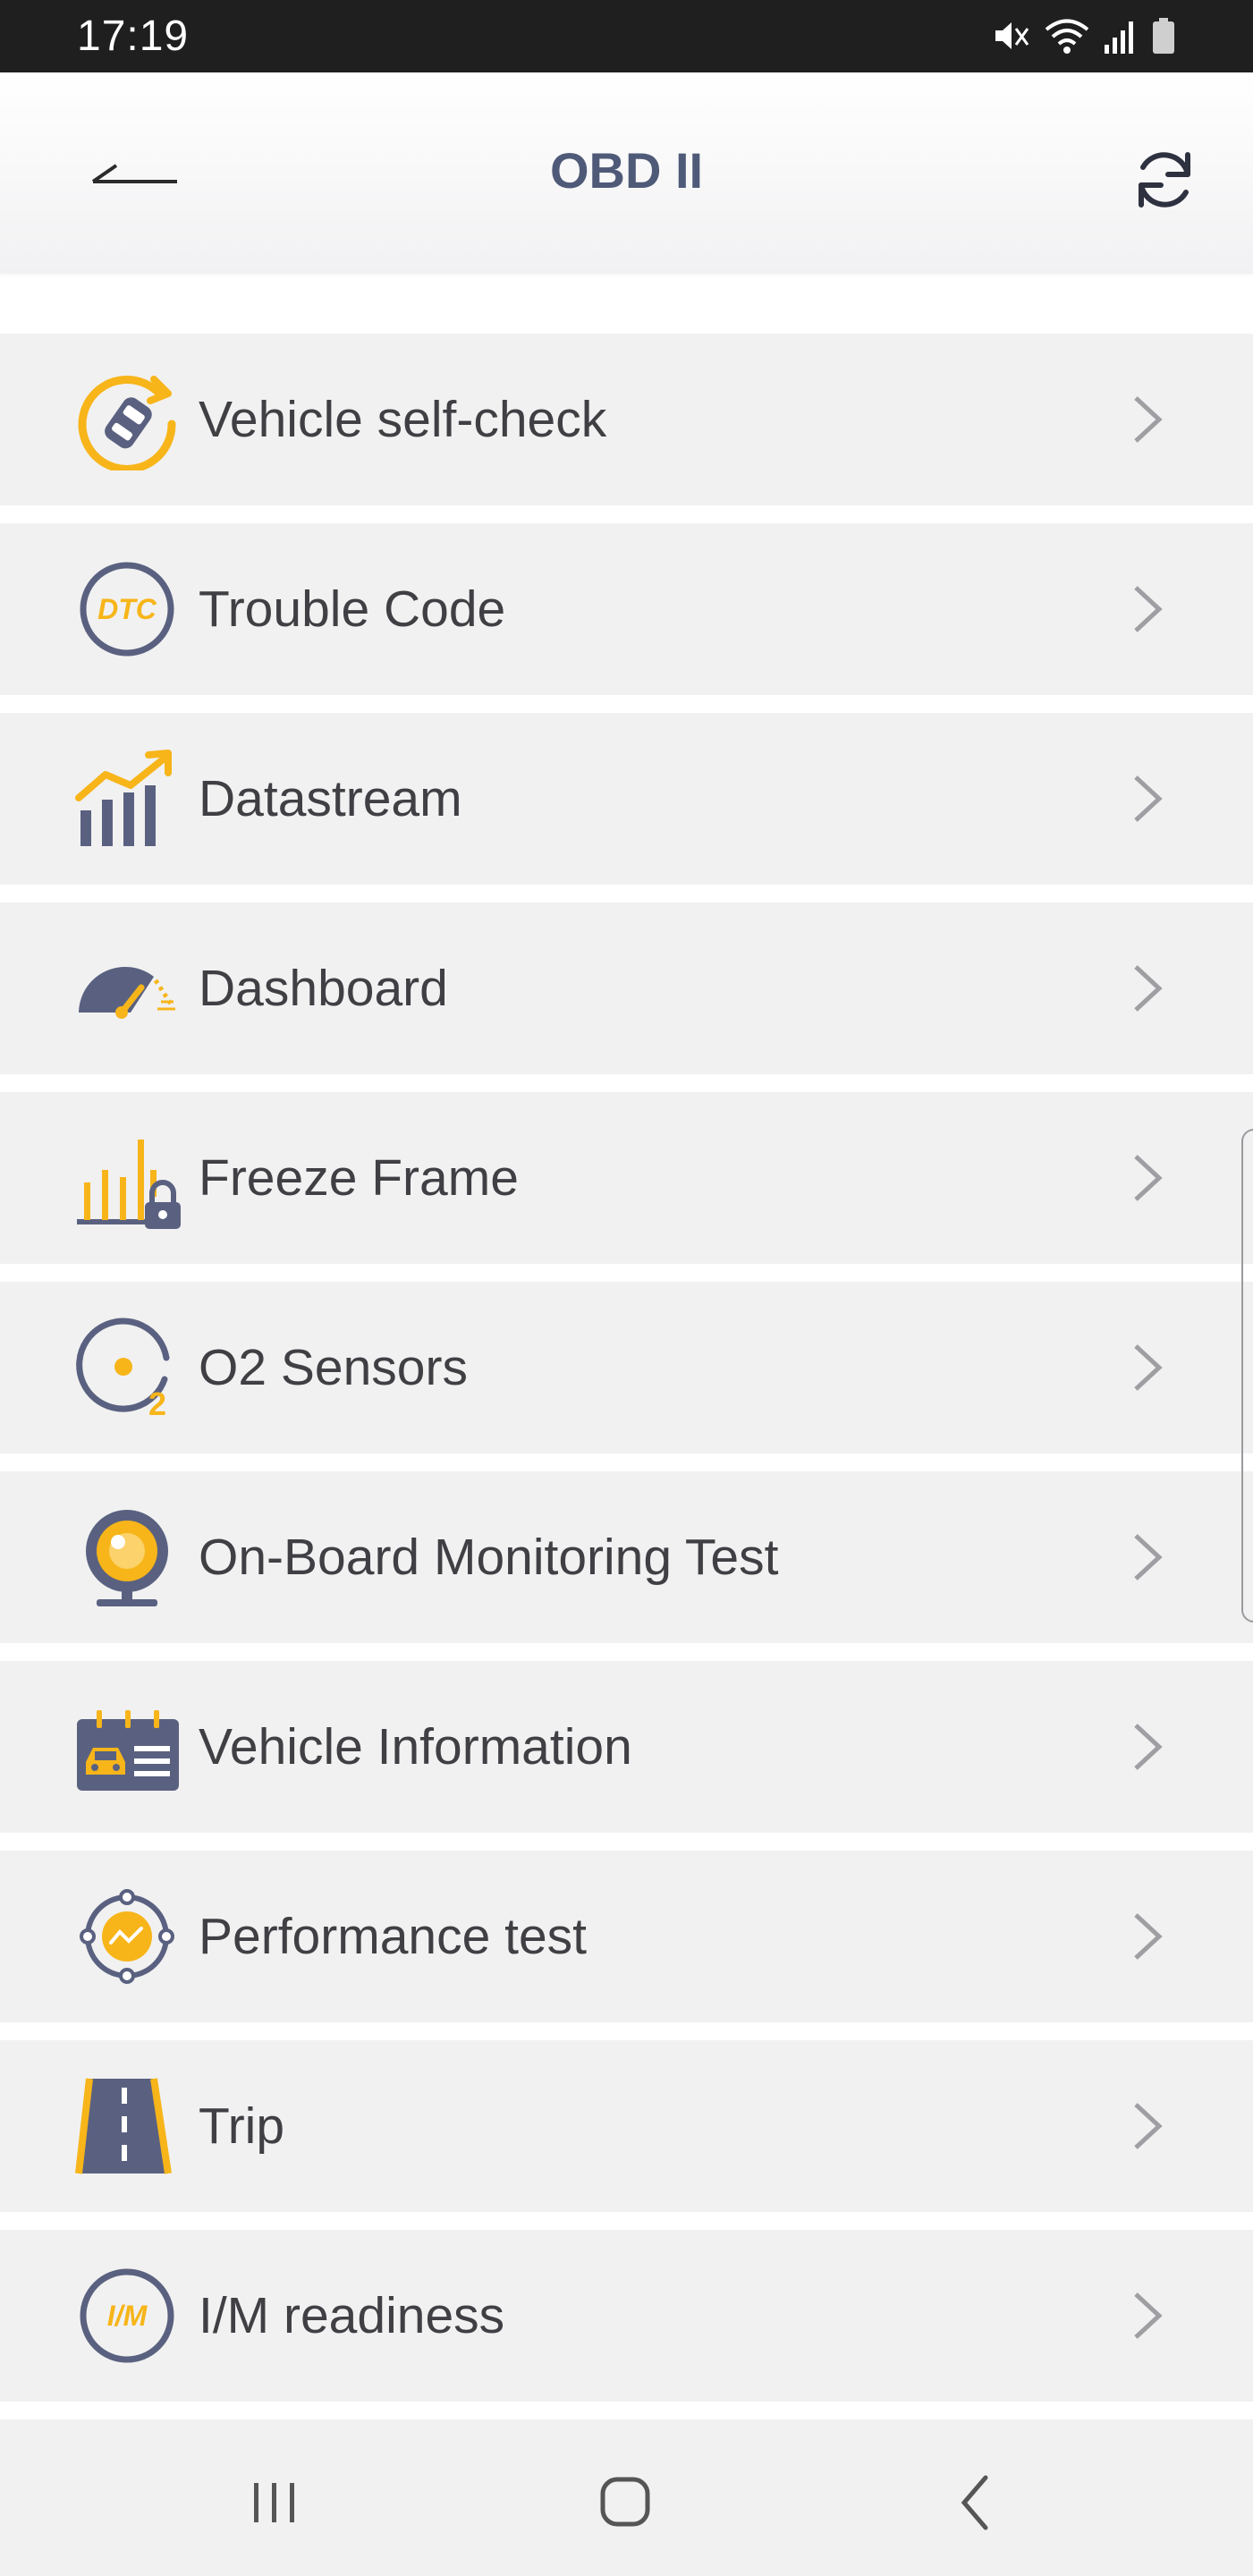 The height and width of the screenshot is (2576, 1253). Describe the element at coordinates (1067, 36) in the screenshot. I see `wifi-icon` at that location.